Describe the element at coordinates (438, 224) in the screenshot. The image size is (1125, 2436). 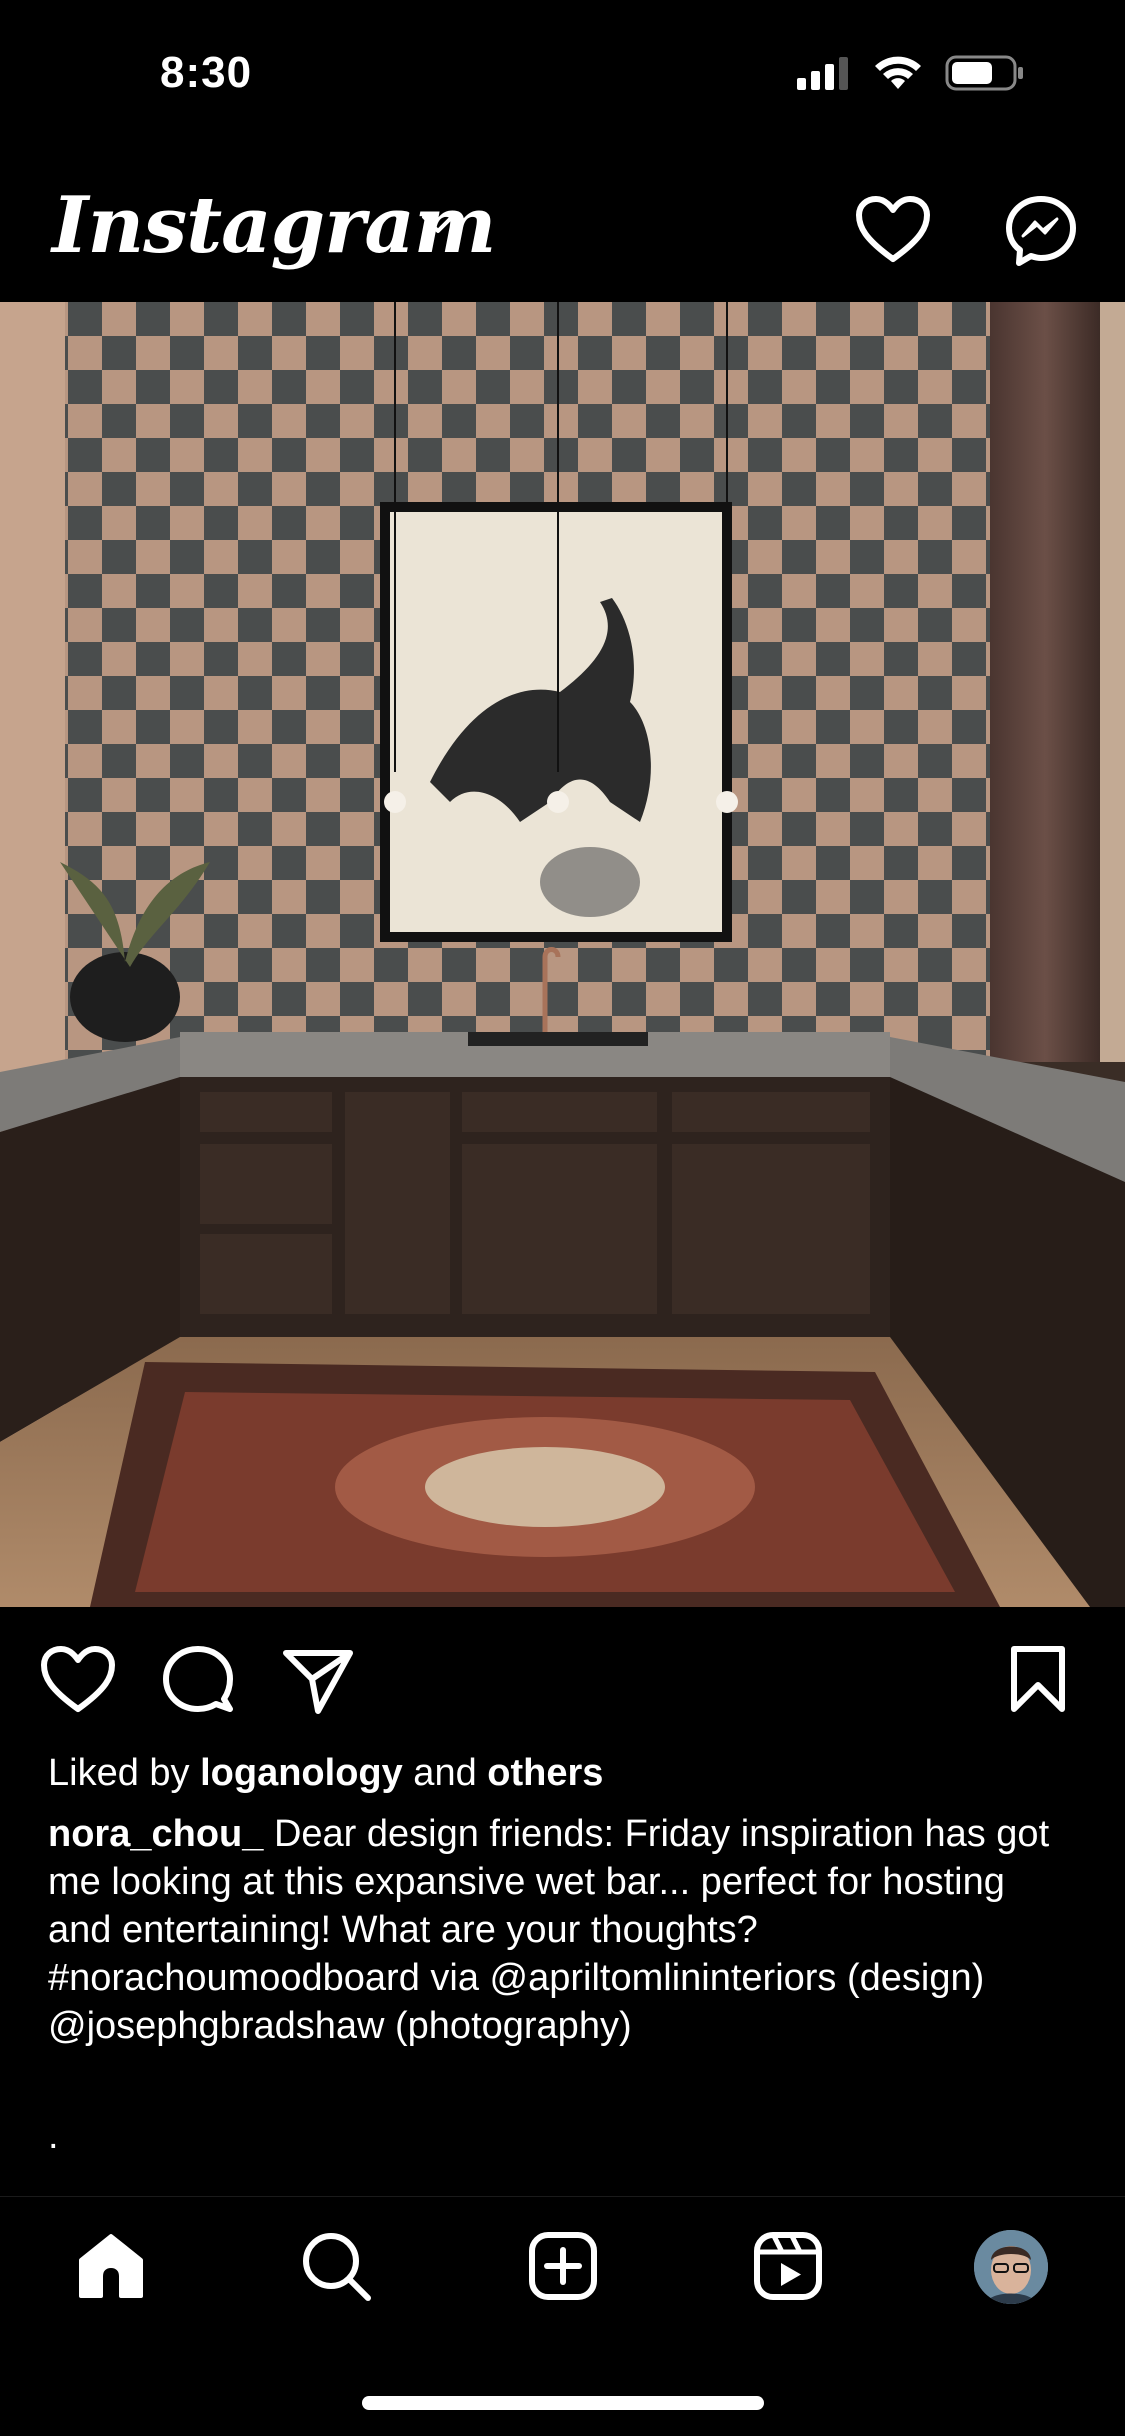
I see `chevron-down-icon` at that location.